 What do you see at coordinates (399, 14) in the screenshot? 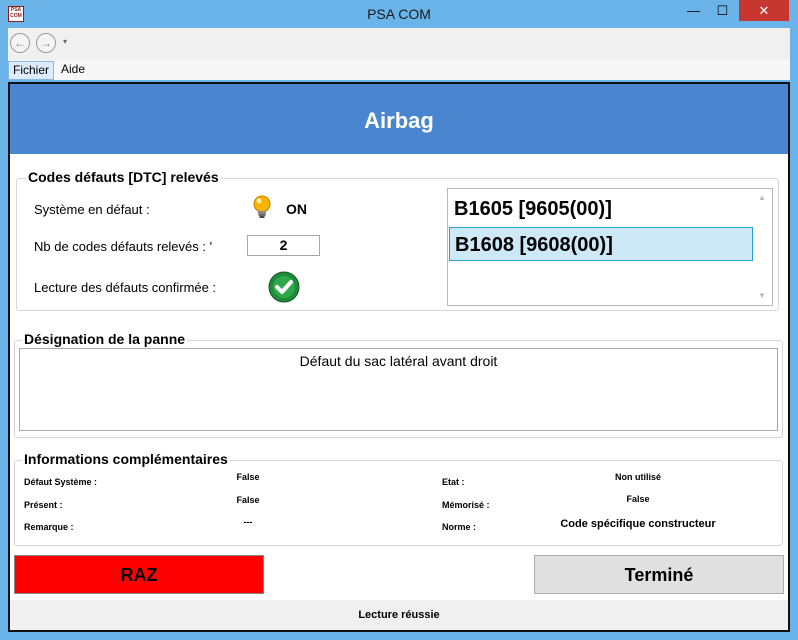
I see `title-bar: PSA COM PSA COM — ☐ ✕` at bounding box center [399, 14].